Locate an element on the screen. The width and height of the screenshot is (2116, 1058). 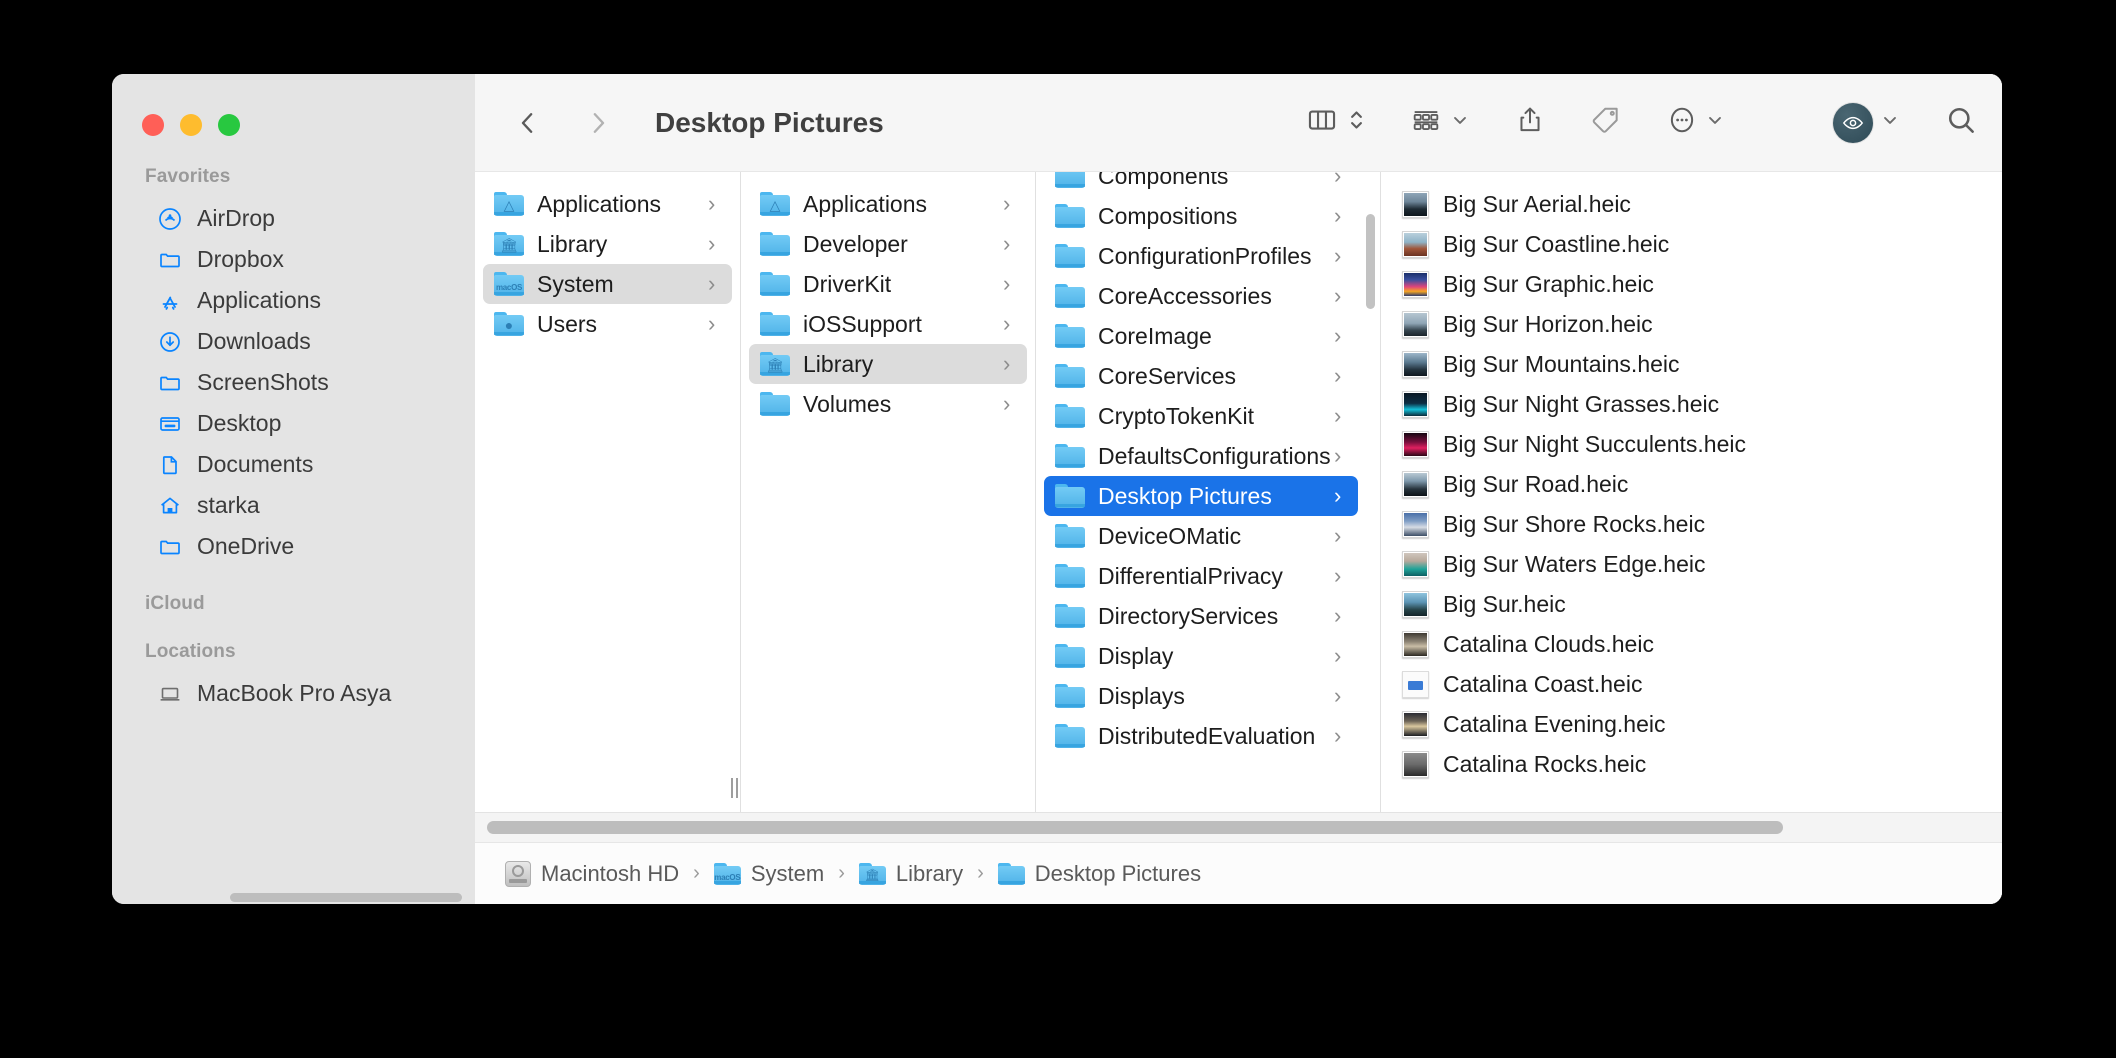
tag-icon is located at coordinates (1606, 122).